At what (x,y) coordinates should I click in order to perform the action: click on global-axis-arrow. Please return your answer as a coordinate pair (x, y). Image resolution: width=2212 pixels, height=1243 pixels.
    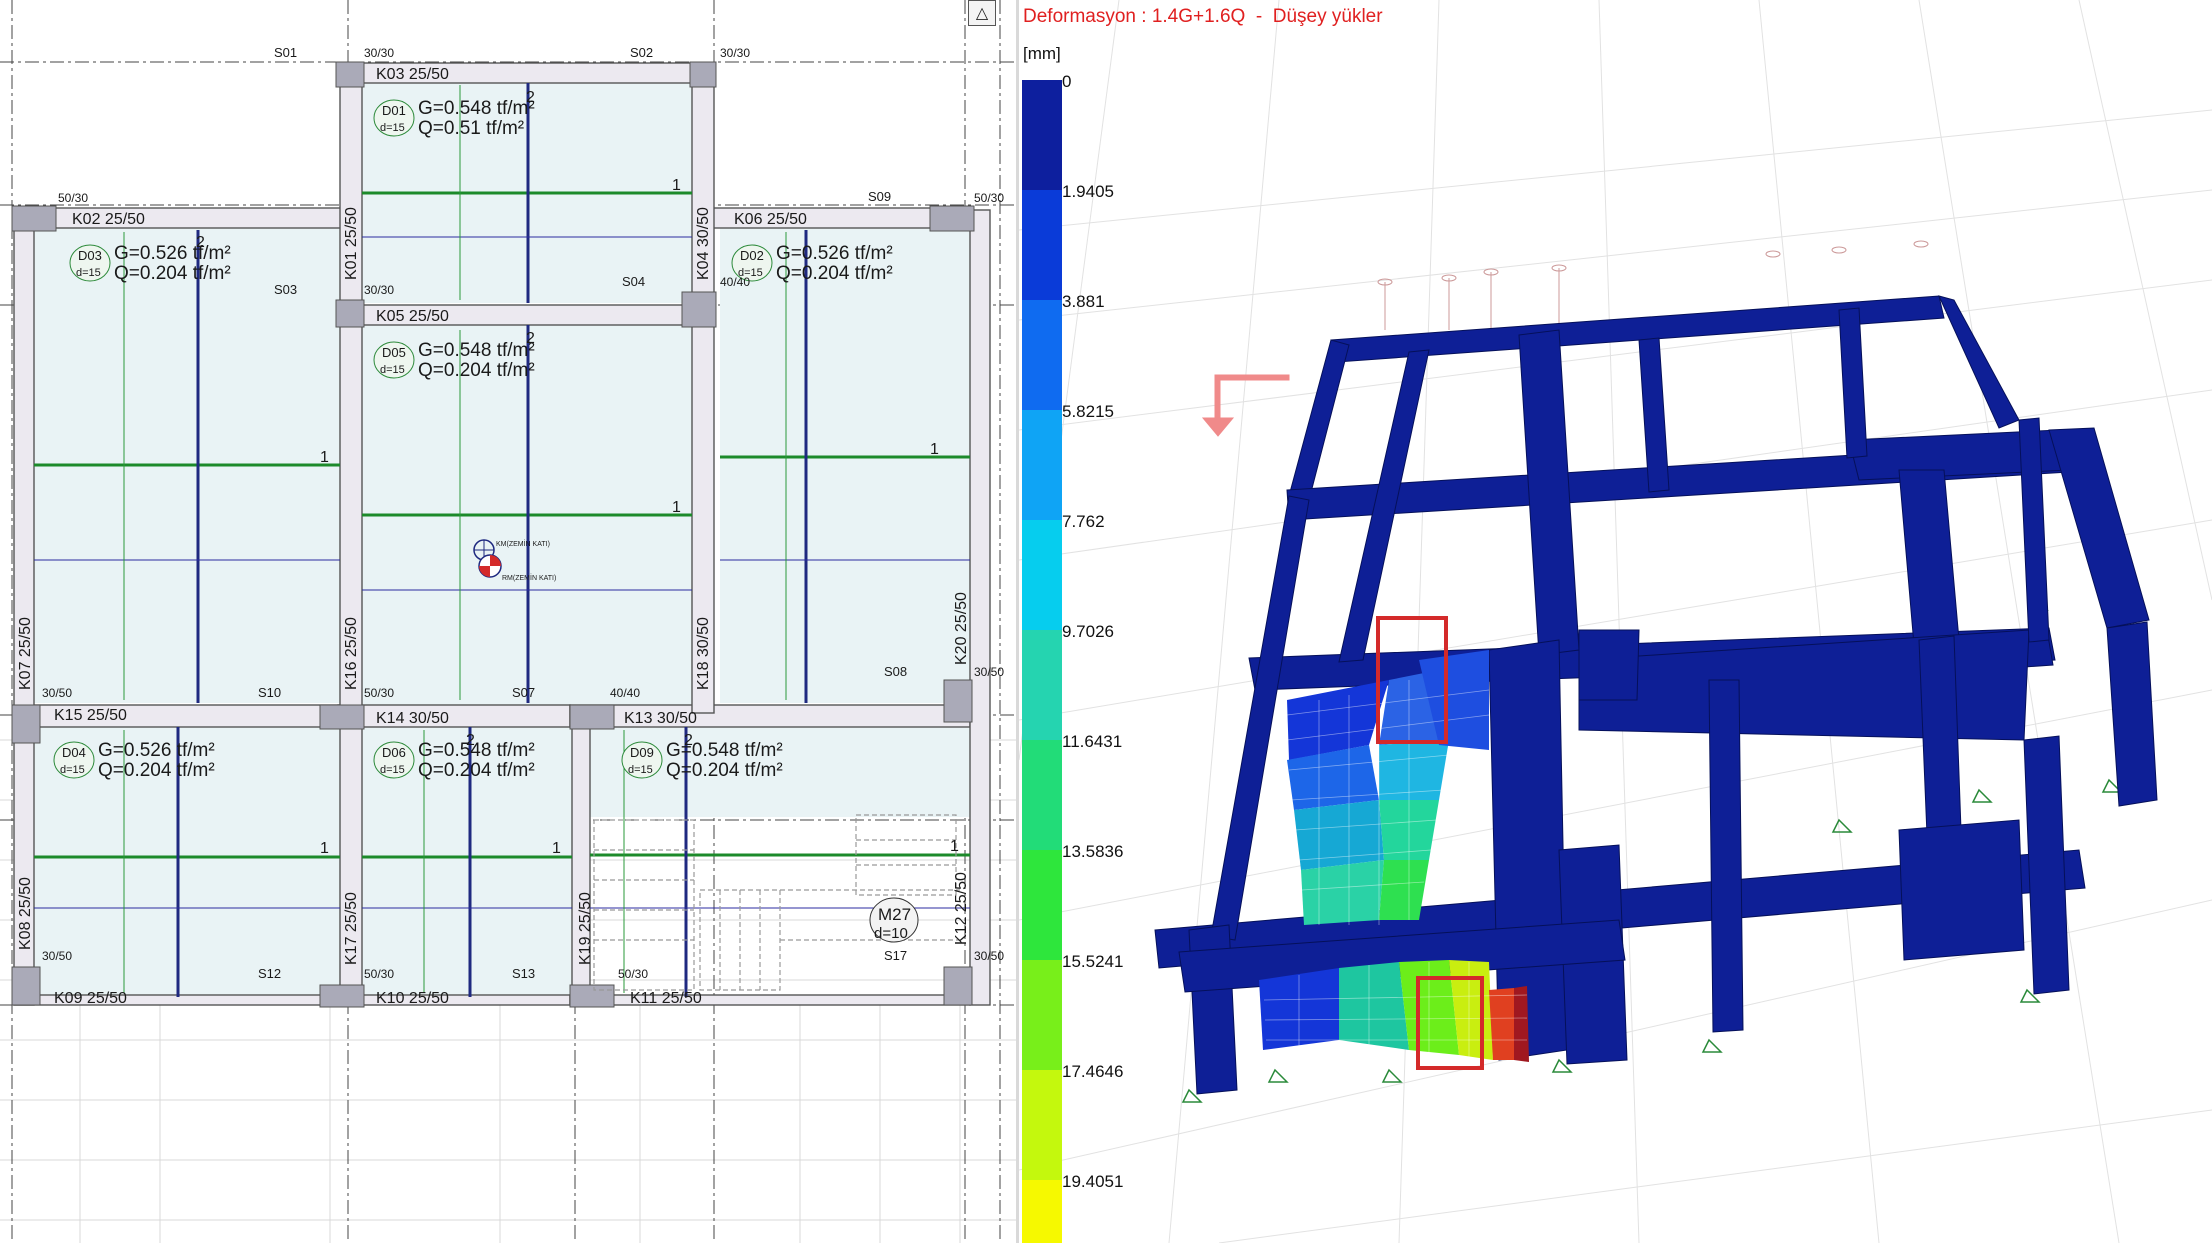
    Looking at the image, I should click on (1245, 405).